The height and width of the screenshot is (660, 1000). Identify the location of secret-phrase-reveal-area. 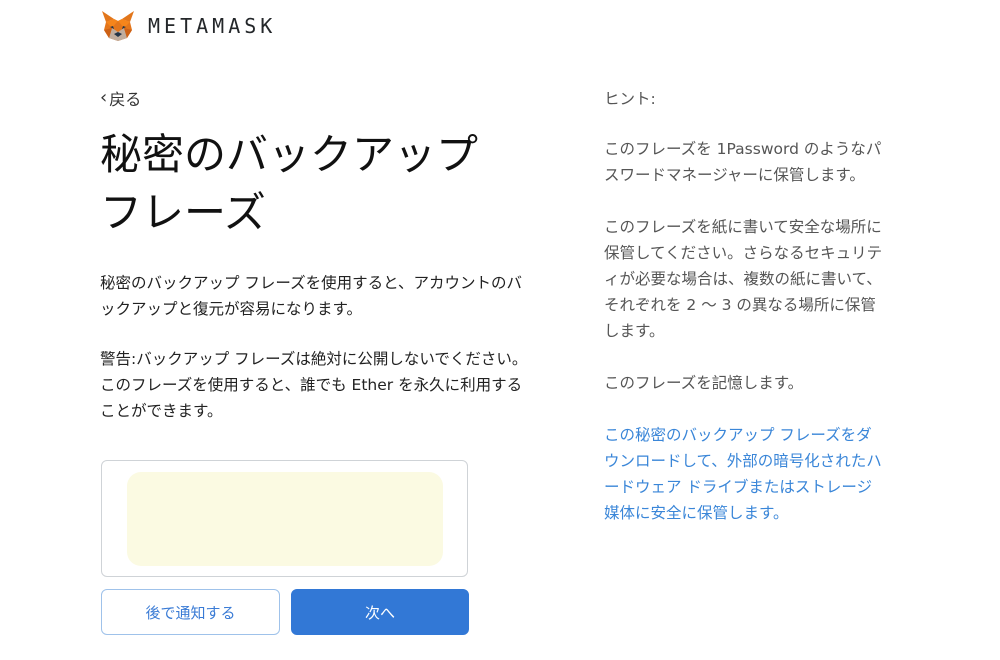
(285, 519).